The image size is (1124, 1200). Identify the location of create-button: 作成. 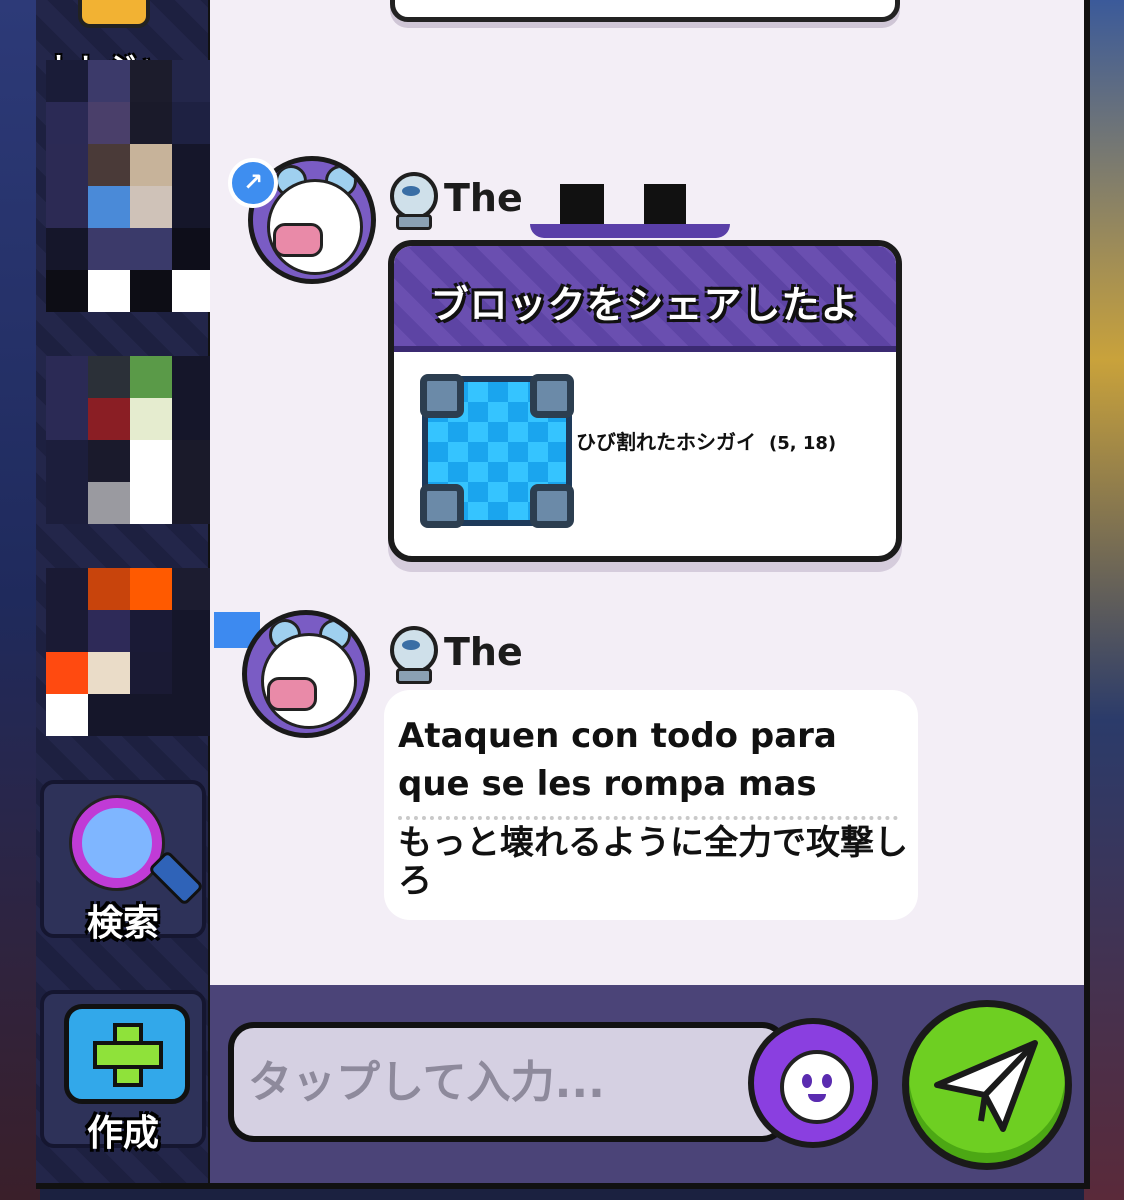
(123, 1072).